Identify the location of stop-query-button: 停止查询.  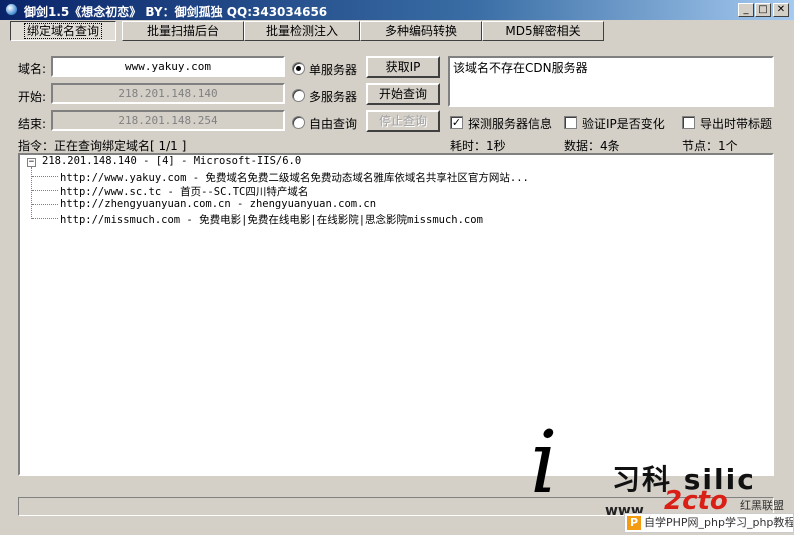
(403, 121).